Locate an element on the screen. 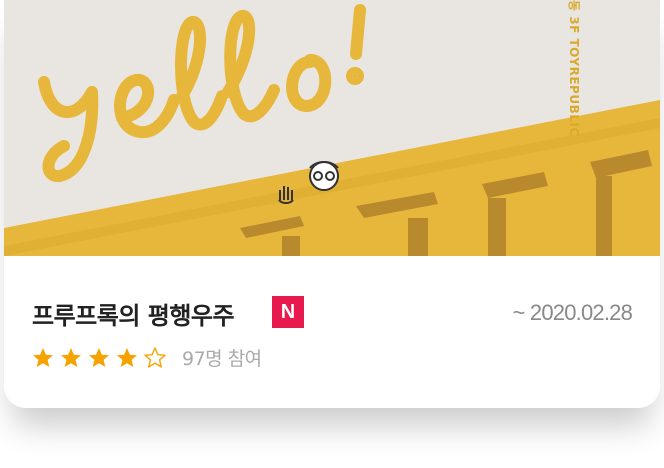  rating-stars is located at coordinates (102, 357).